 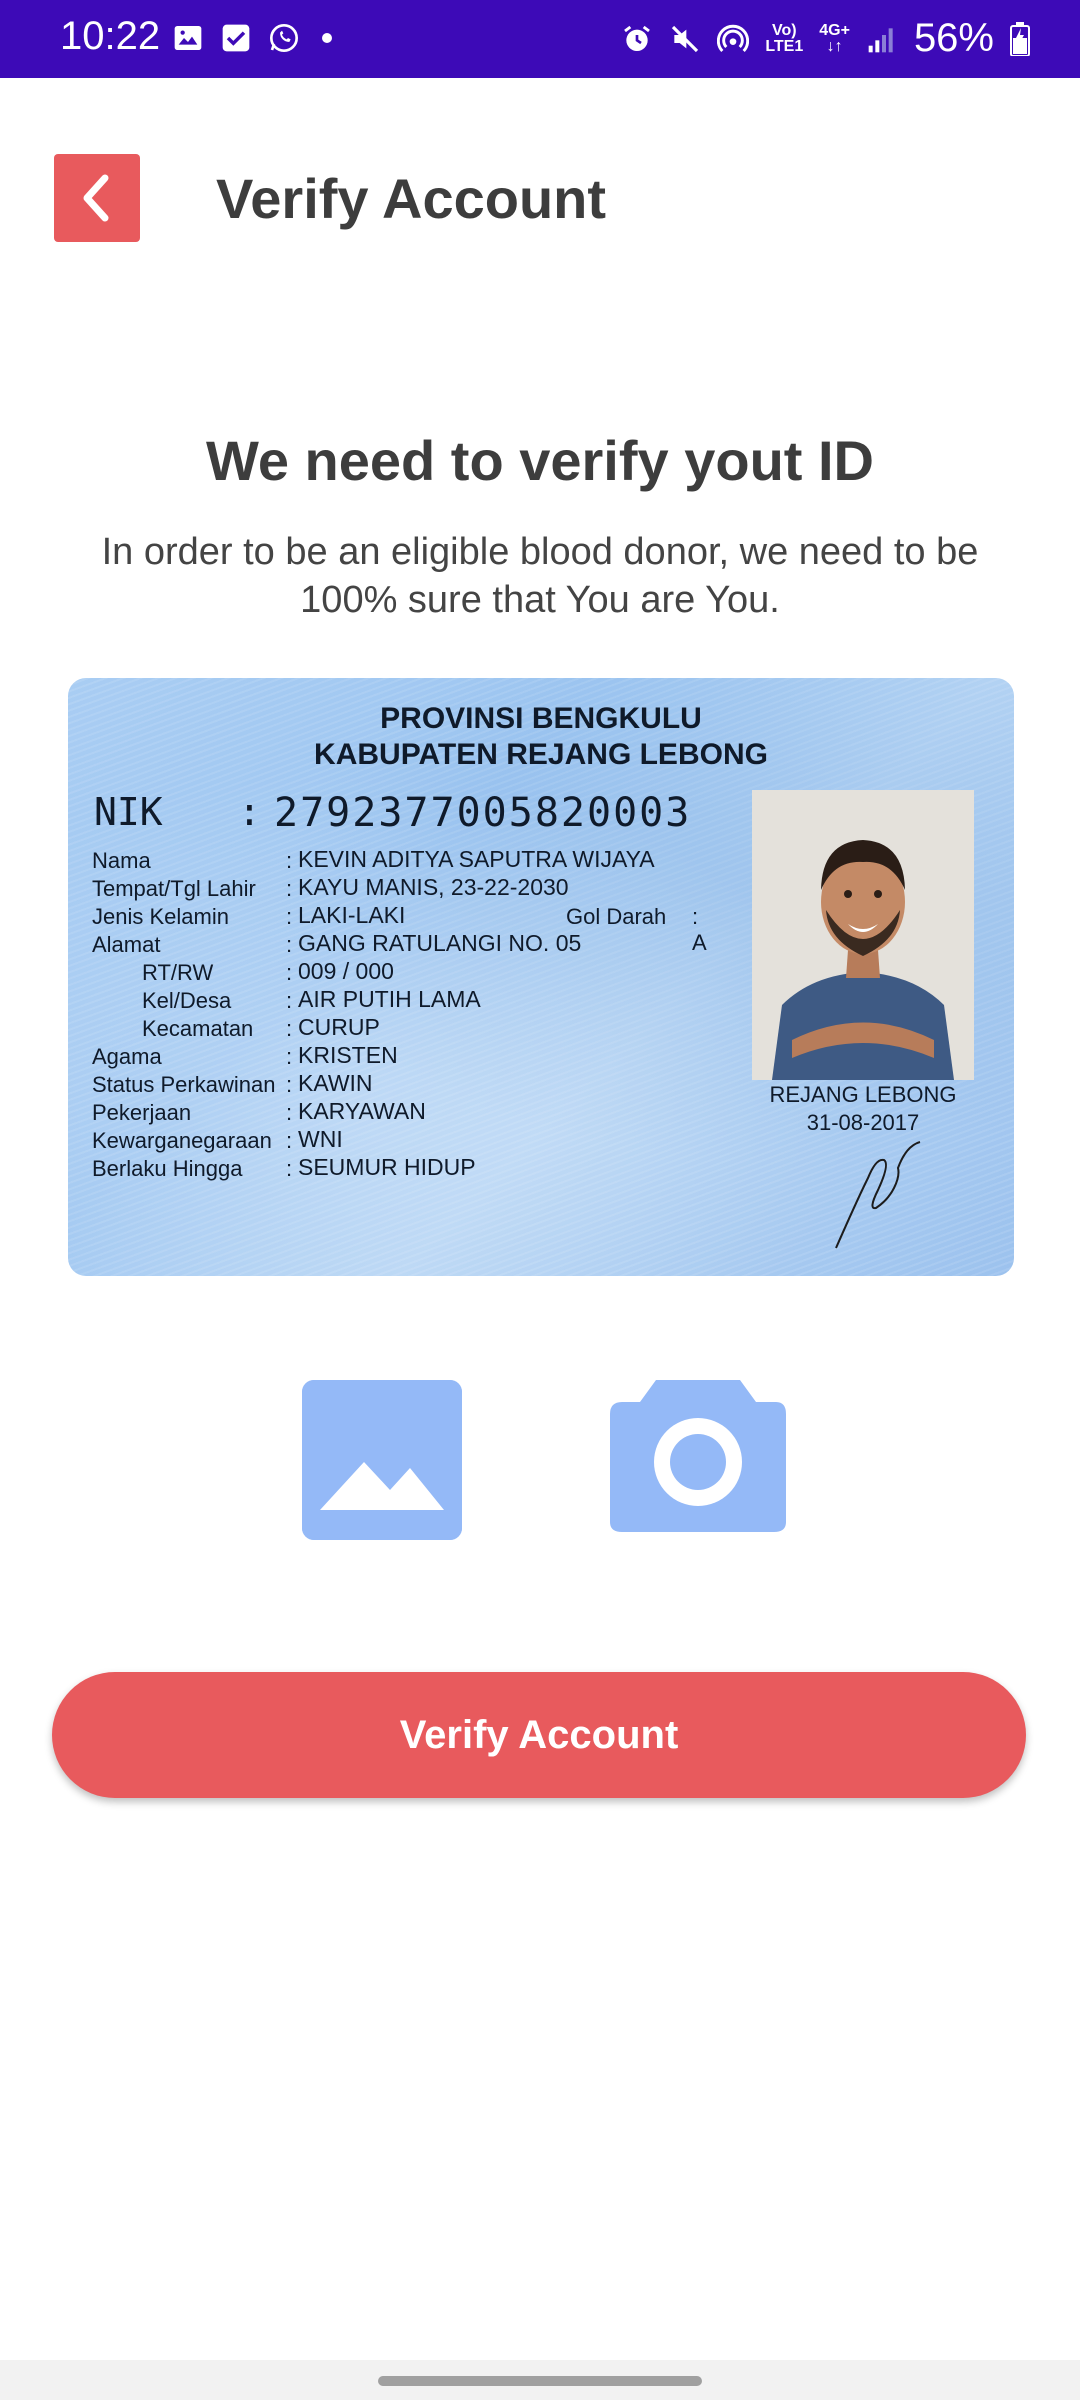 I want to click on card-field-label: Pekerjaan, so click(x=142, y=1112).